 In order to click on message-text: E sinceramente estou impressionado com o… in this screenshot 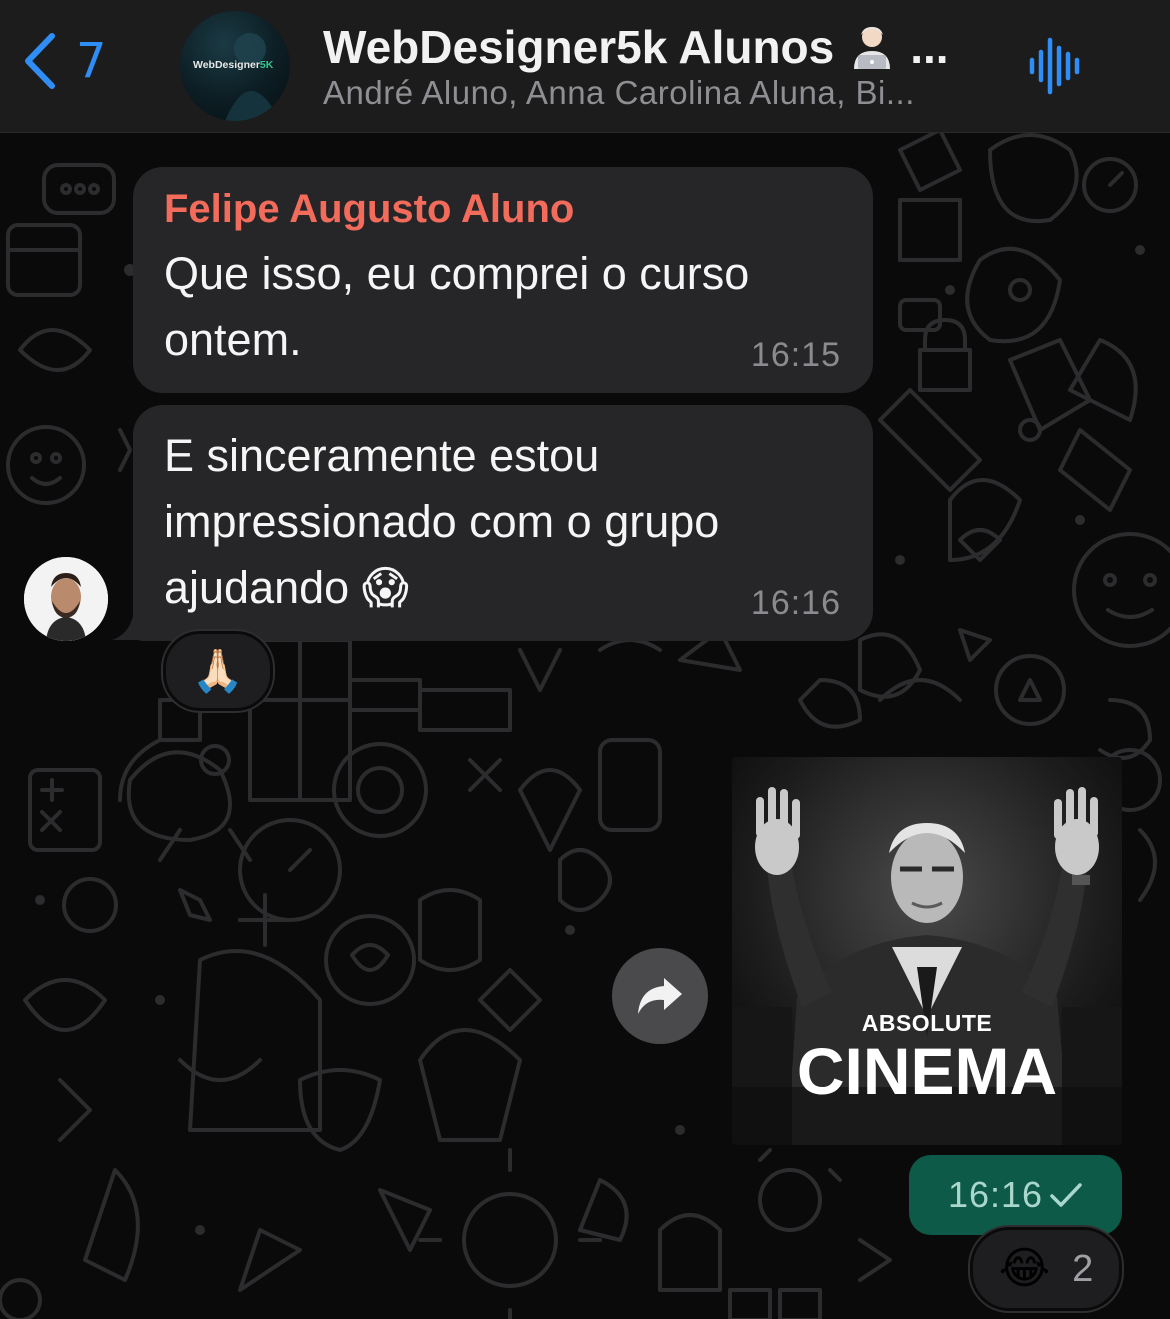, I will do `click(442, 521)`.